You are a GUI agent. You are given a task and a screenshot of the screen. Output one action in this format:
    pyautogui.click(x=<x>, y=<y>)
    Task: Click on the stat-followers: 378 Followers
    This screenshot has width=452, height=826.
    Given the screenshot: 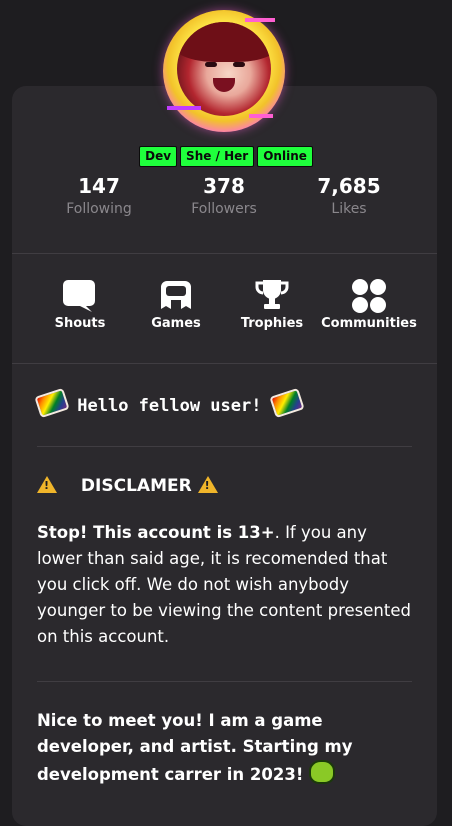 What is the action you would take?
    pyautogui.click(x=224, y=195)
    